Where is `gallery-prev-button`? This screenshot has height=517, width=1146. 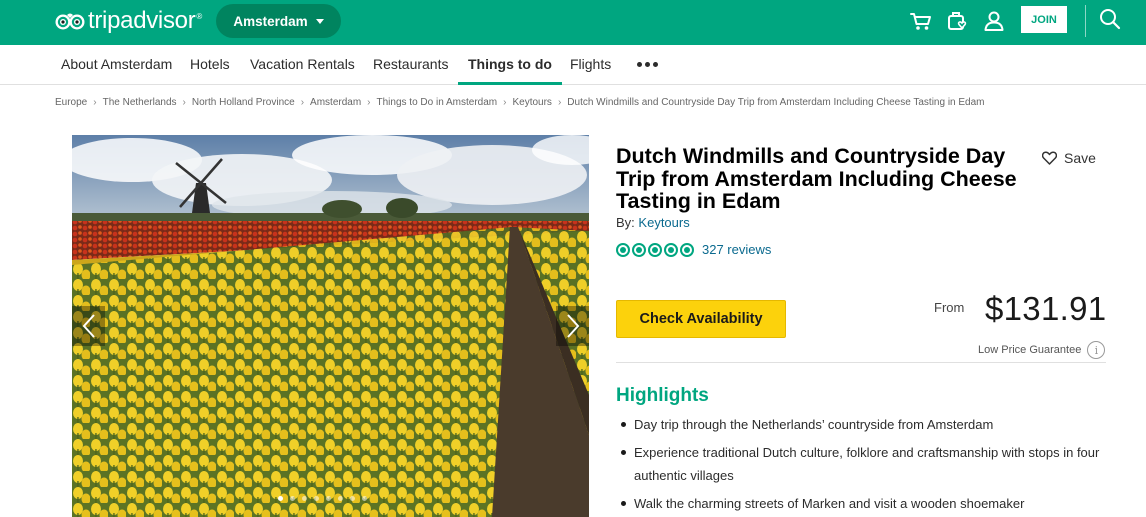 gallery-prev-button is located at coordinates (88, 326).